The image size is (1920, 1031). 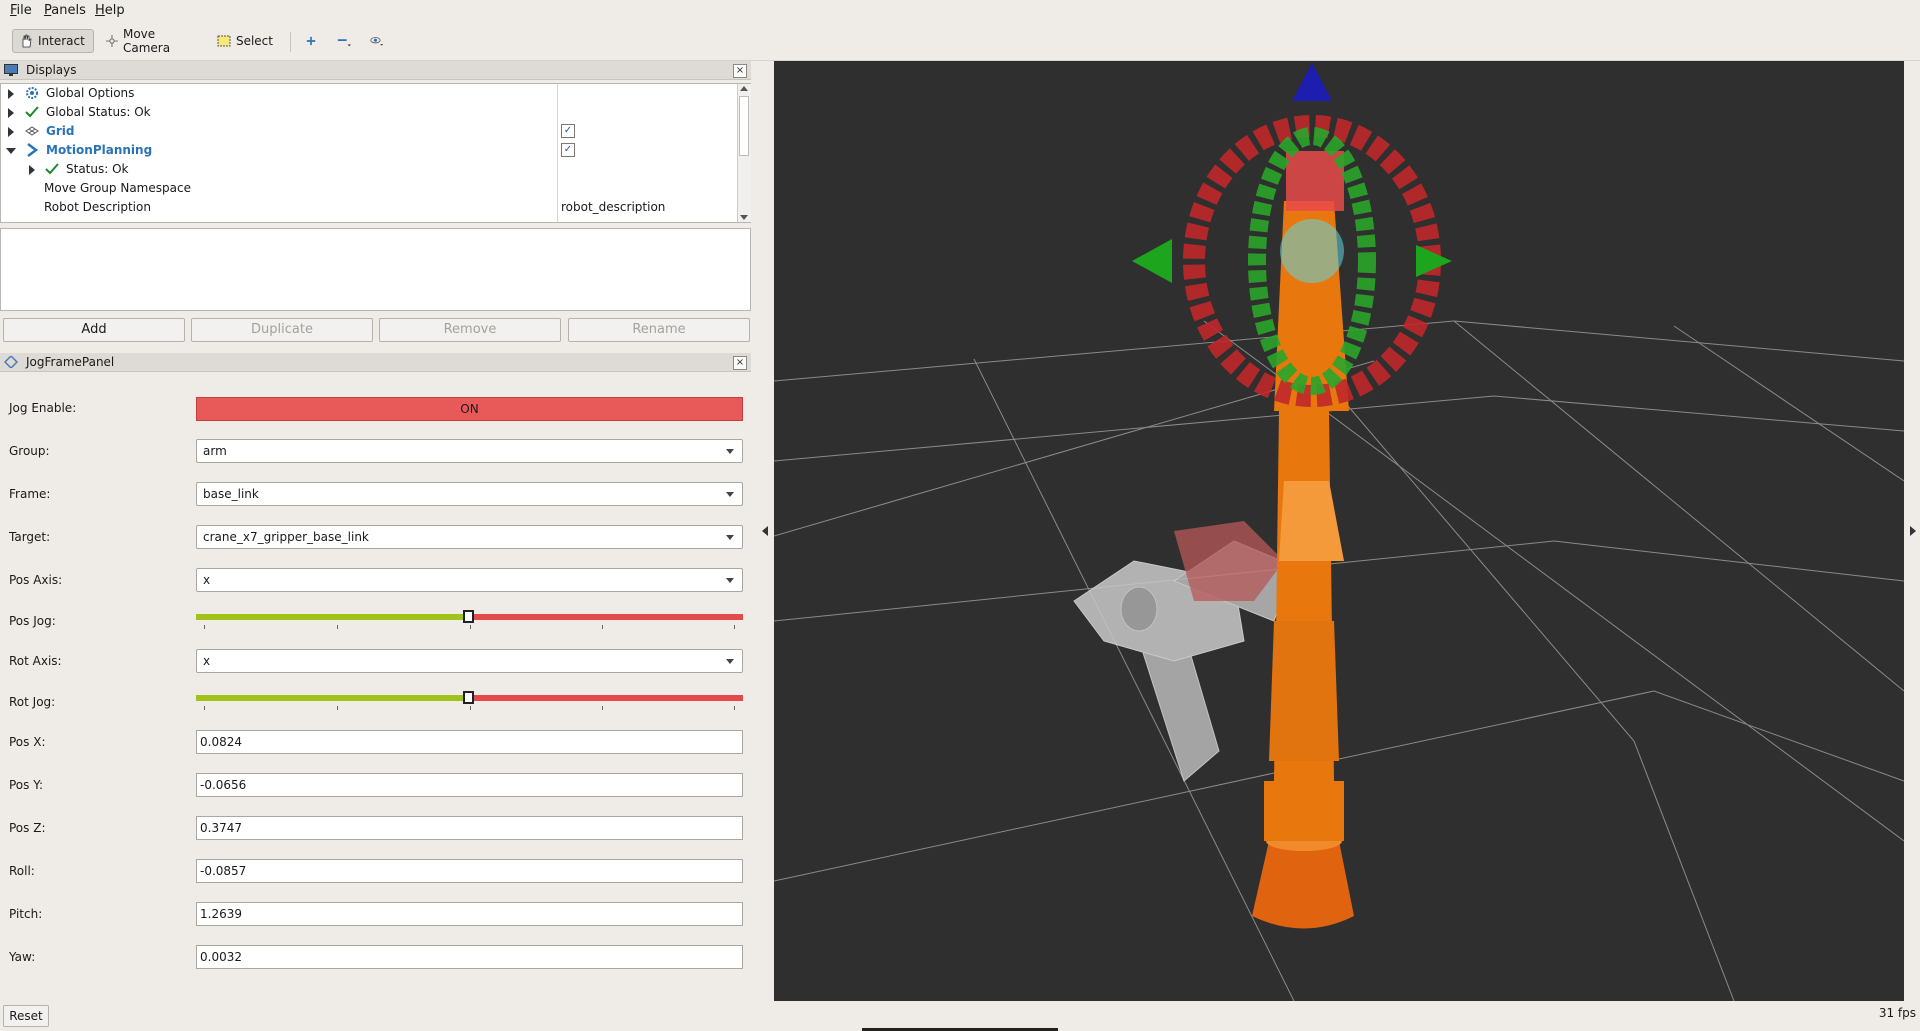 What do you see at coordinates (22, 871) in the screenshot?
I see `roll-label: Roll:` at bounding box center [22, 871].